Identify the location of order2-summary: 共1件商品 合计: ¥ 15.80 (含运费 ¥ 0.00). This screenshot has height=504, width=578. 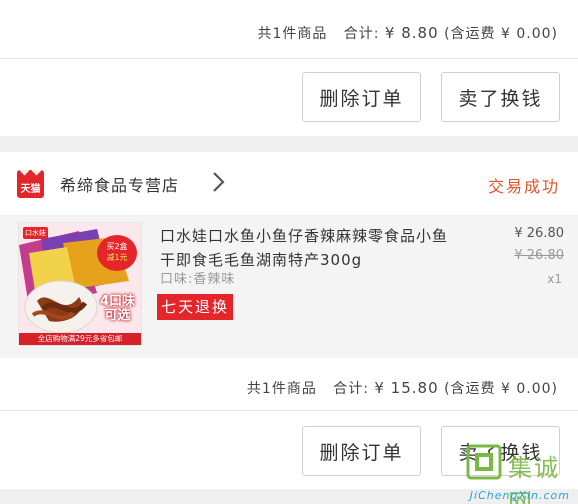
(402, 388).